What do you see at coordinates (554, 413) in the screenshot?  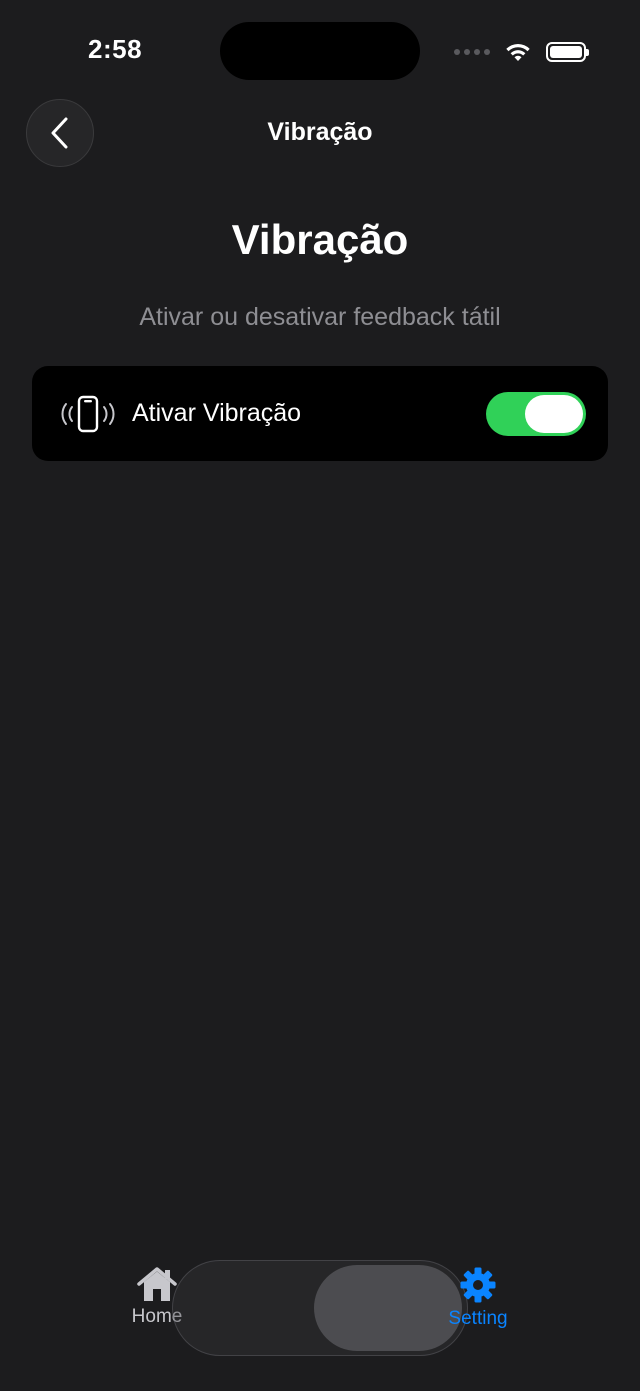 I see `toggle-knob` at bounding box center [554, 413].